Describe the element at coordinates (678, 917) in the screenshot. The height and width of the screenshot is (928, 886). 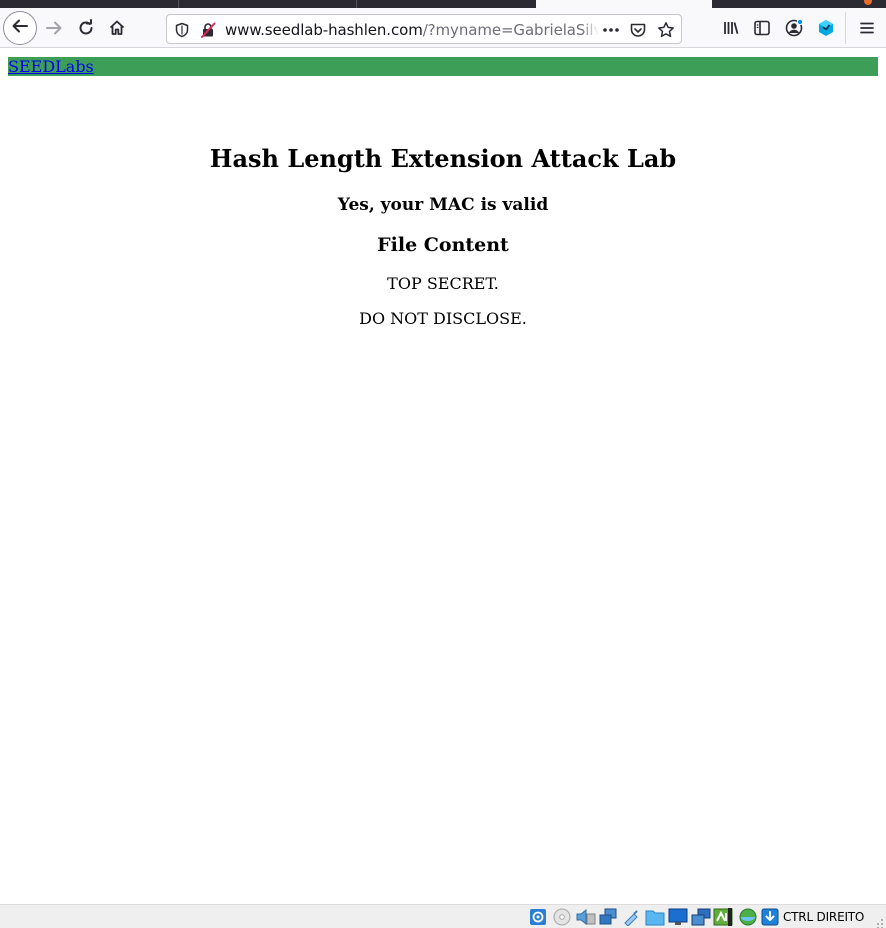
I see `display-icon` at that location.